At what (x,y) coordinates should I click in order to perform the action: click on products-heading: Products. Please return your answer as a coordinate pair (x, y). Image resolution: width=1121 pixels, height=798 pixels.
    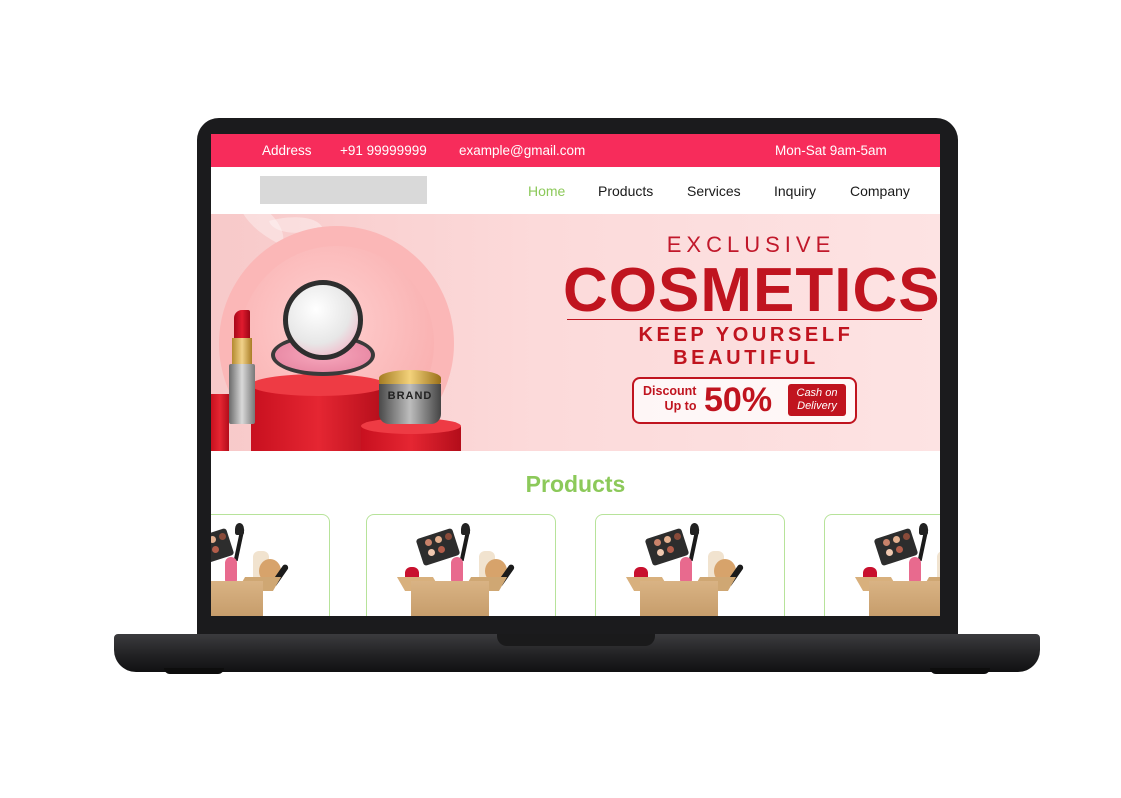
    Looking at the image, I should click on (575, 484).